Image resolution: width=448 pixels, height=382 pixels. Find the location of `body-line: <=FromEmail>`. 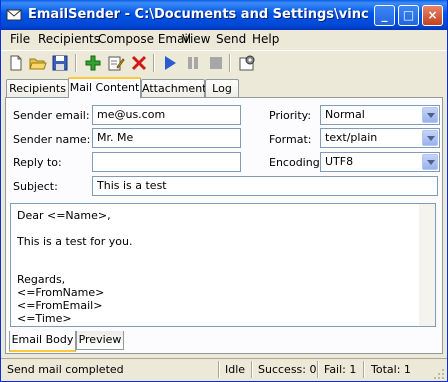

body-line: <=FromEmail> is located at coordinates (60, 305).